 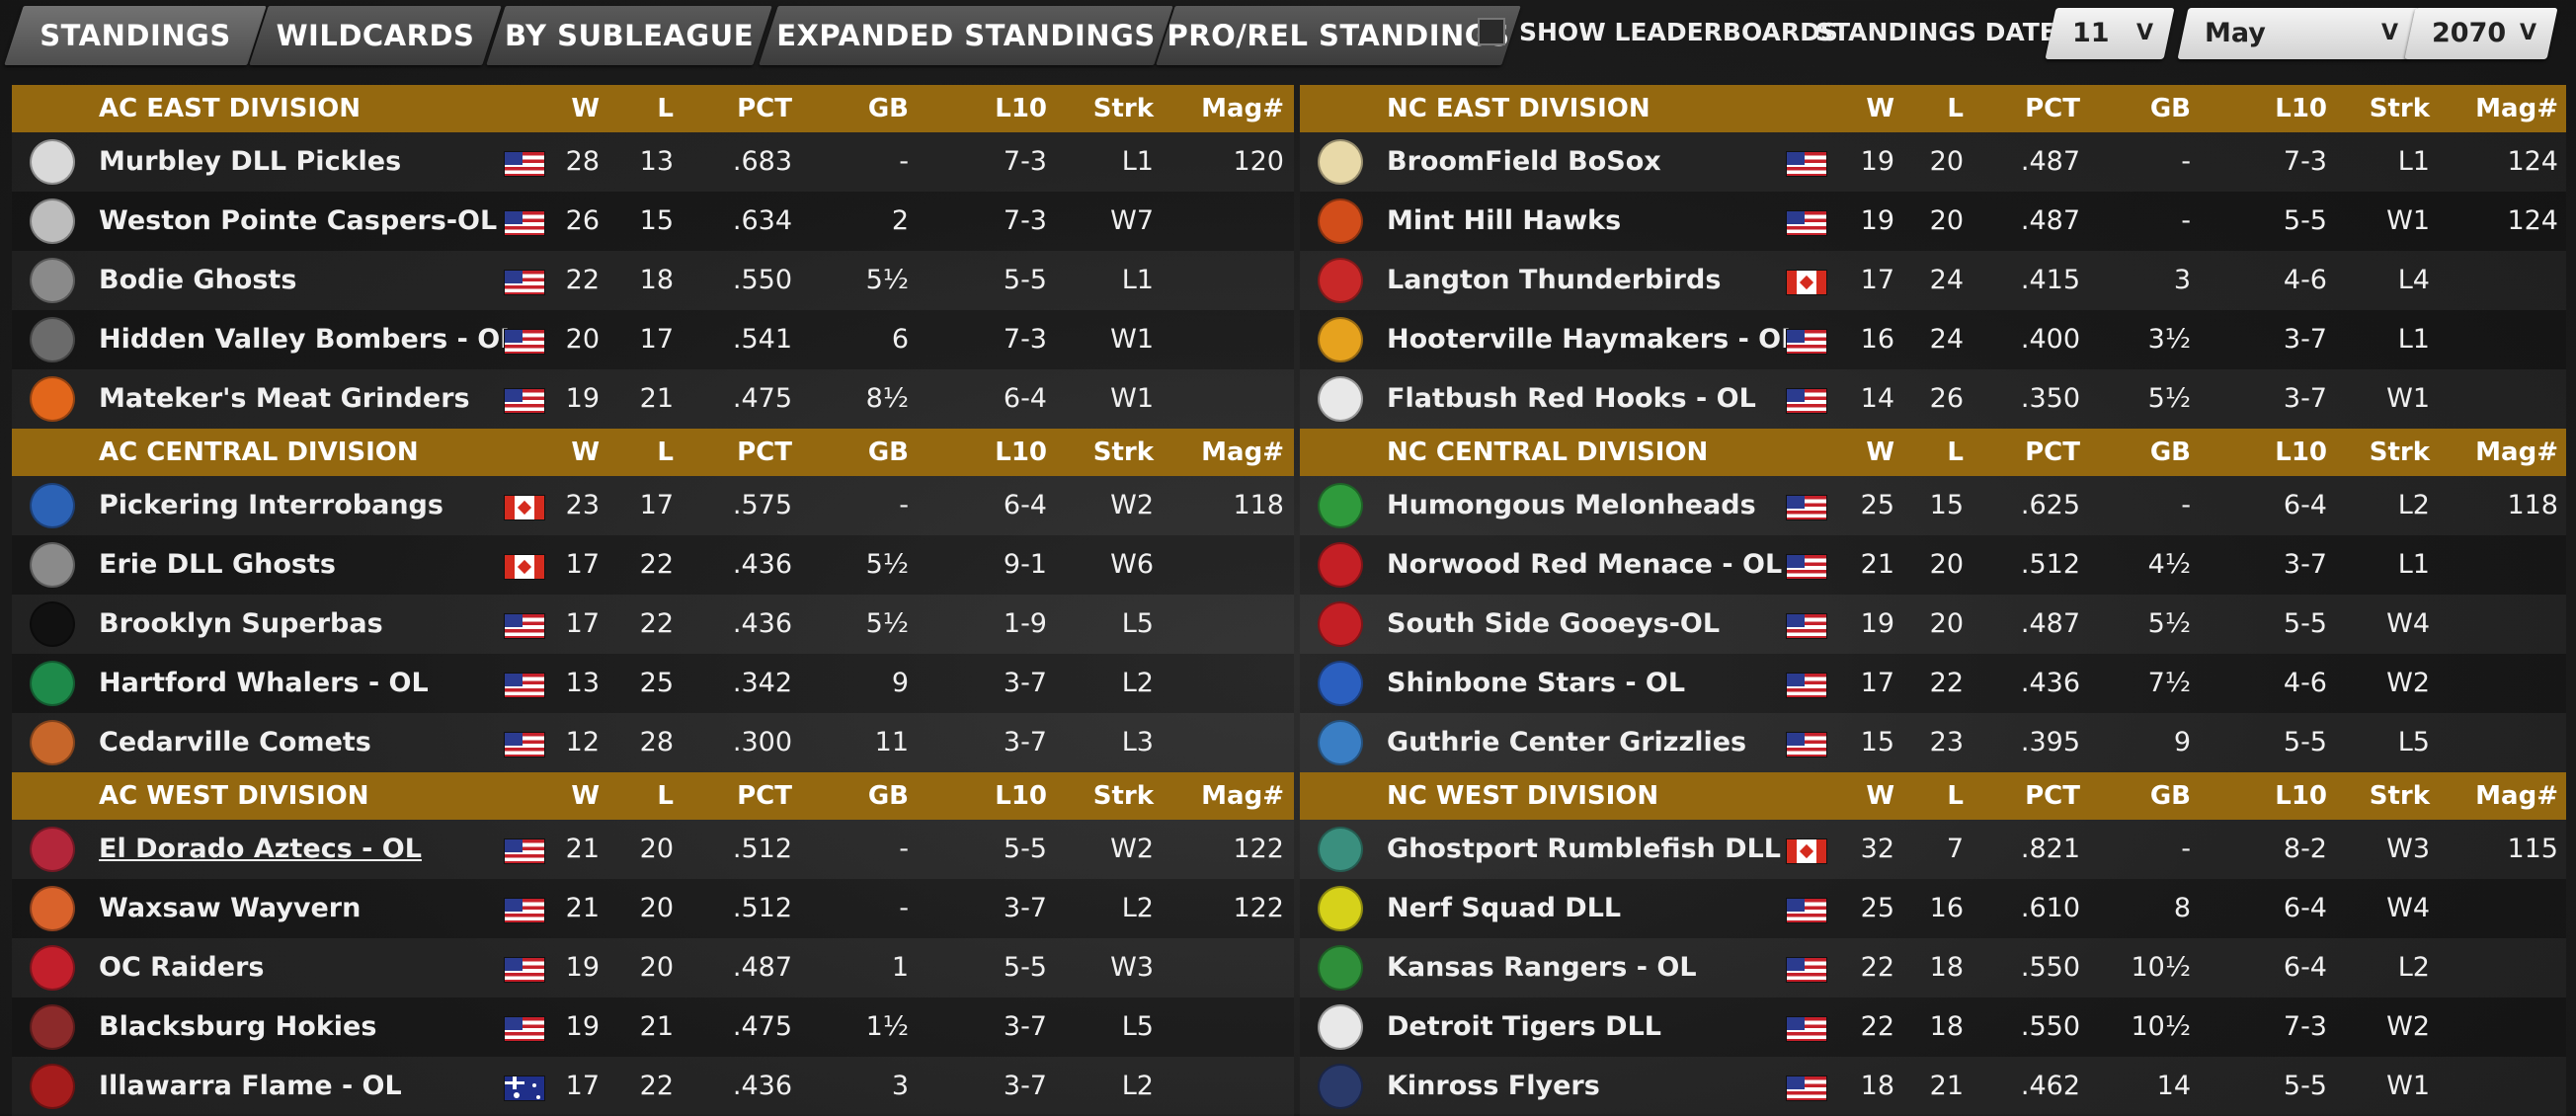 I want to click on team-row: South Side Gooeys-OL 19 20 .487 5½ 5-5 W4, so click(x=1933, y=624).